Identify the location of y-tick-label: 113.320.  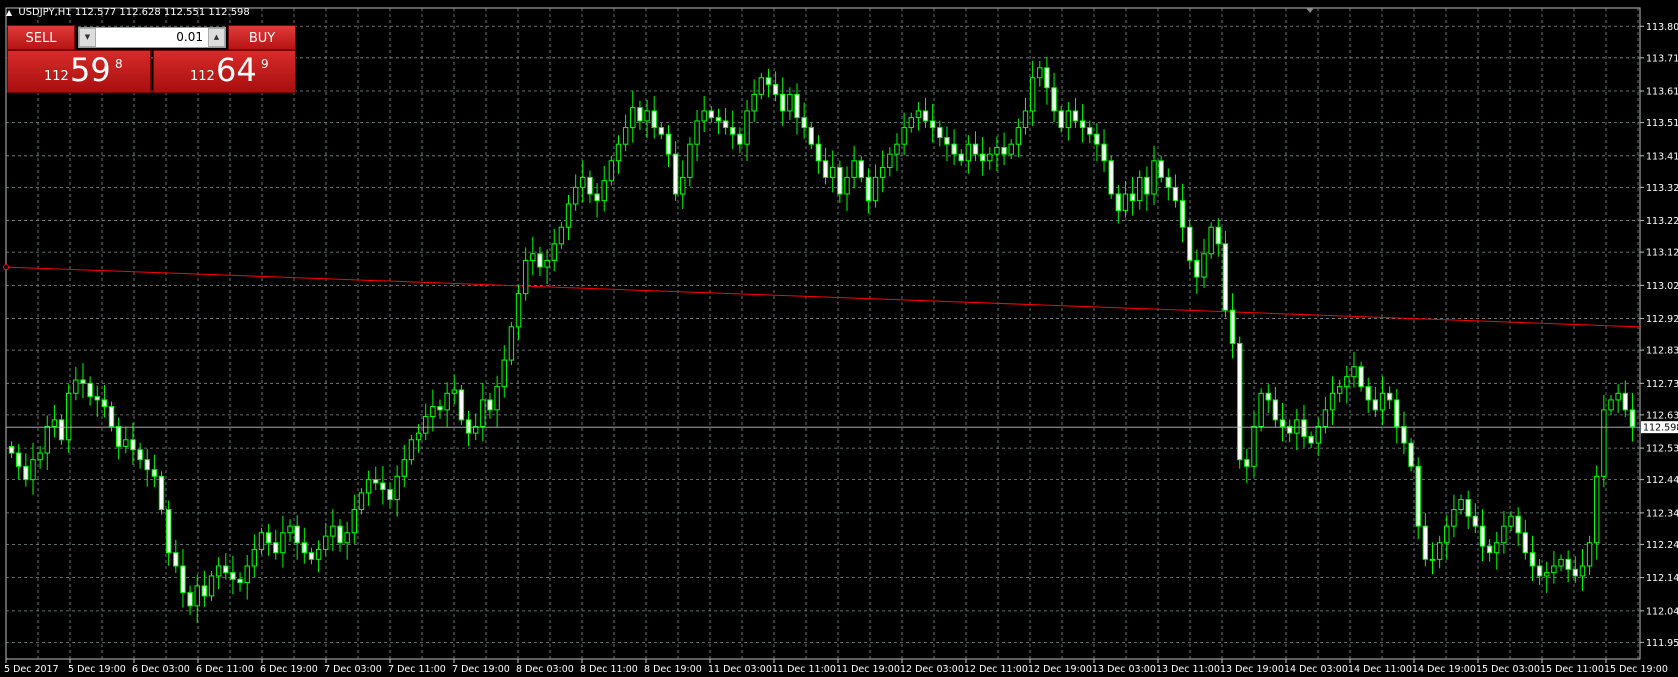
(1662, 188).